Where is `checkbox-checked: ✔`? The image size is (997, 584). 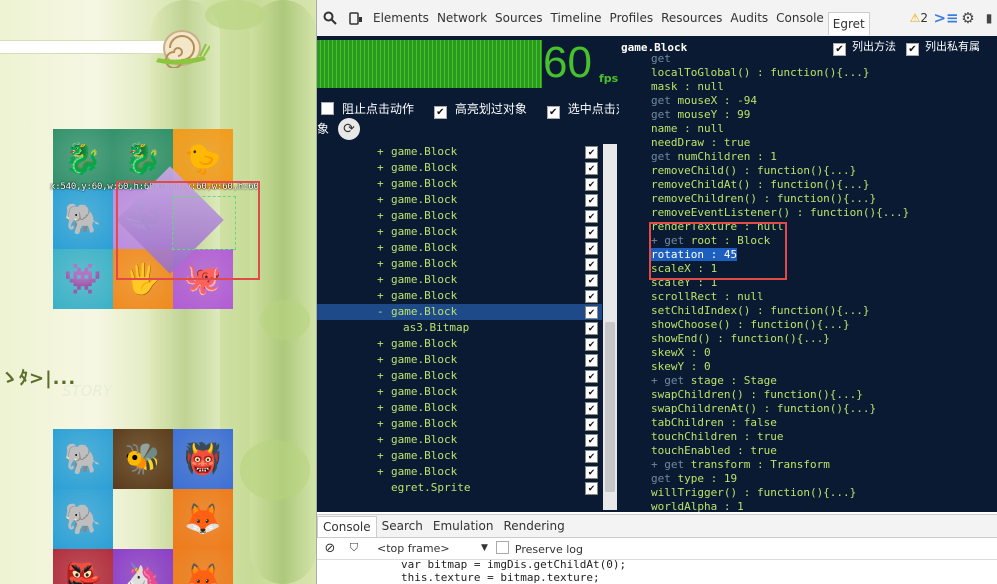
checkbox-checked: ✔ is located at coordinates (553, 112).